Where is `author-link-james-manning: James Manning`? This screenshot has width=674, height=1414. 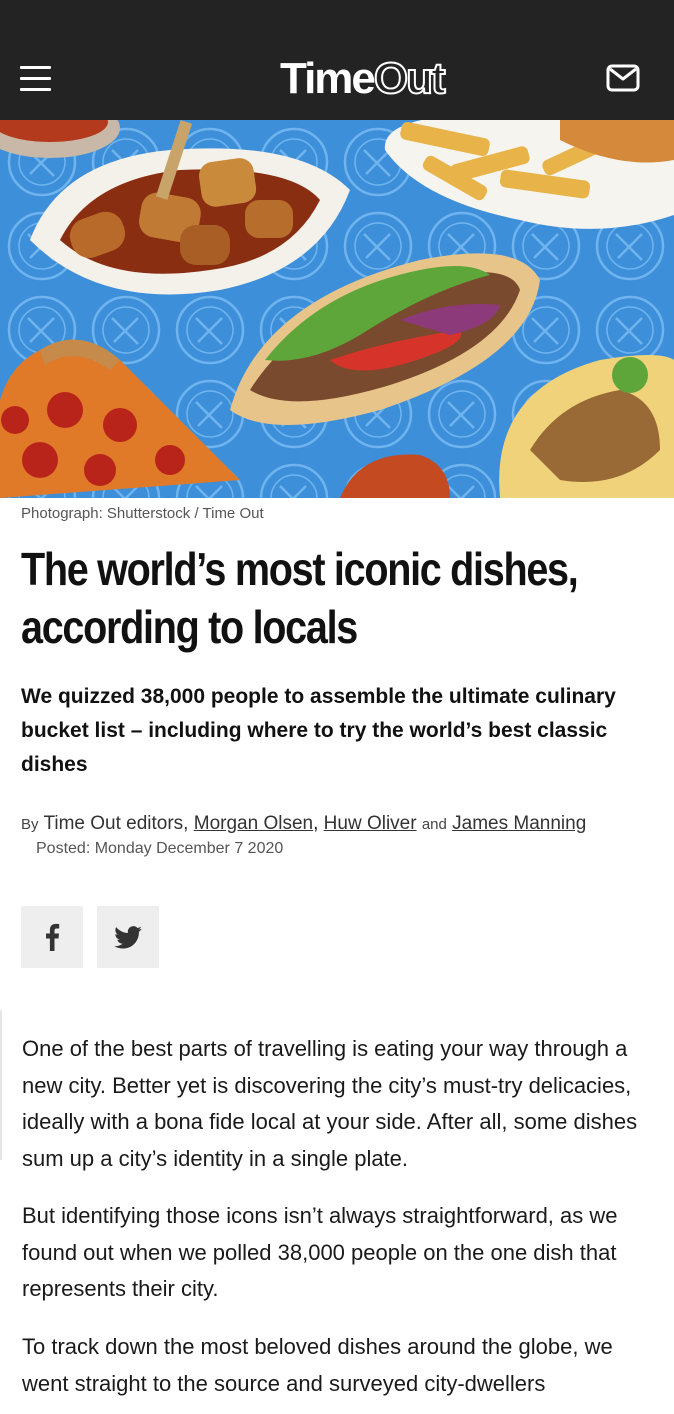
author-link-james-manning: James Manning is located at coordinates (519, 823).